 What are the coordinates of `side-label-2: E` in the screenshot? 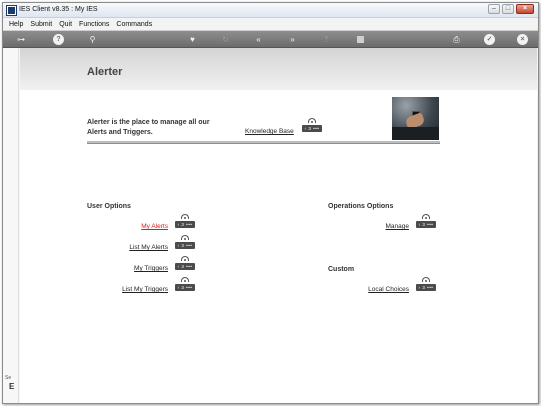 It's located at (12, 386).